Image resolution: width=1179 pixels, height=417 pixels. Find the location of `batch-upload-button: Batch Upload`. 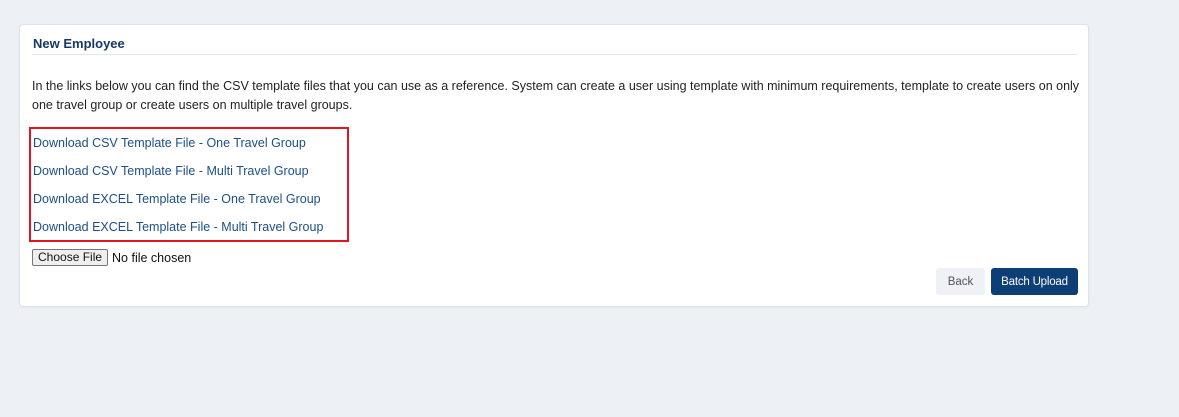

batch-upload-button: Batch Upload is located at coordinates (1034, 281).